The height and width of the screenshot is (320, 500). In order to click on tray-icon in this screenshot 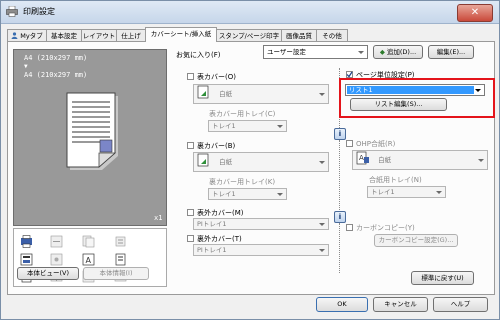, I will do `click(56, 241)`.